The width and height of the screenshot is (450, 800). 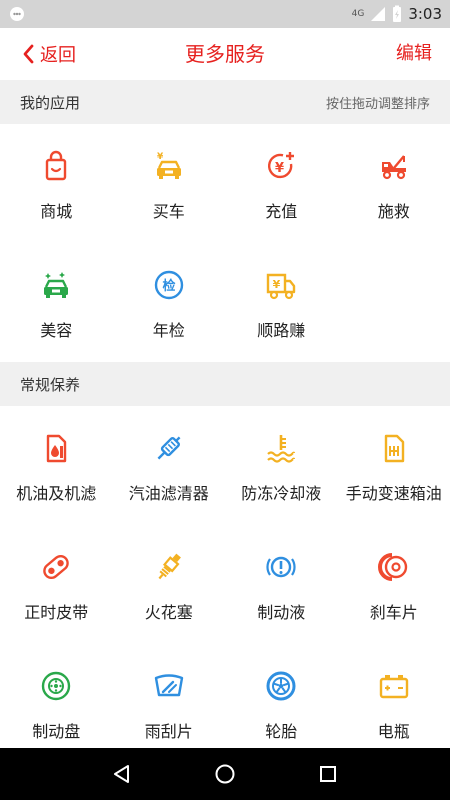 What do you see at coordinates (394, 584) in the screenshot?
I see `service-brake-pad: 刹车片` at bounding box center [394, 584].